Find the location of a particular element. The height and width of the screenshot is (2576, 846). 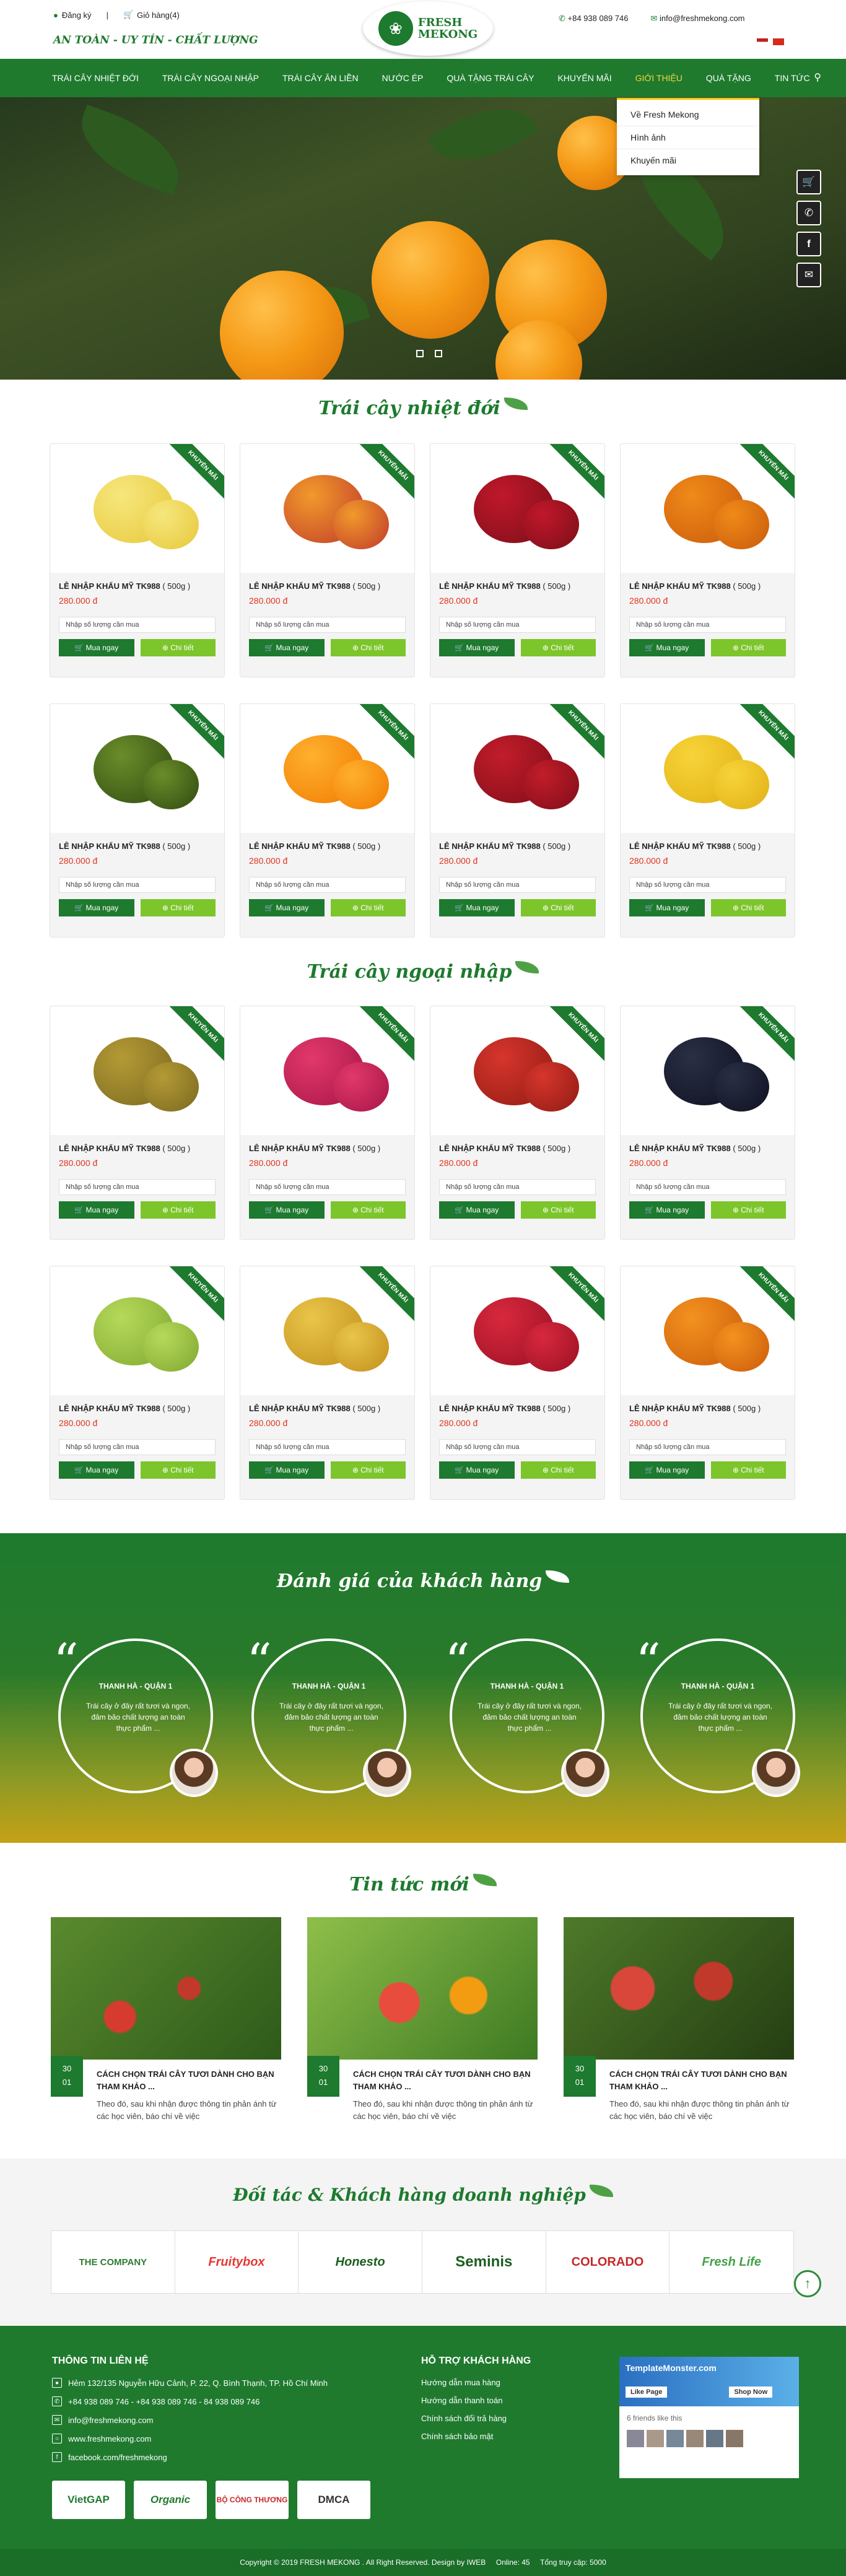

support-link: Chính sách đổi trả hàng is located at coordinates (476, 2418).